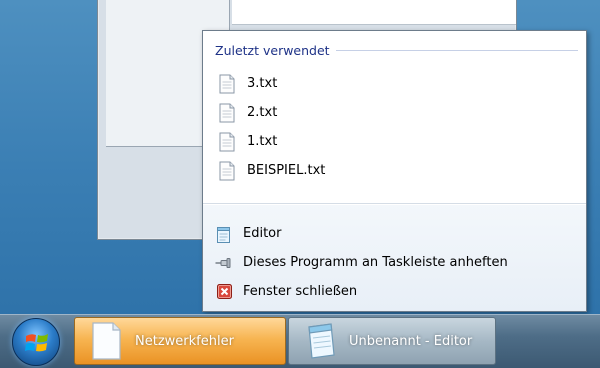 Image resolution: width=600 pixels, height=368 pixels. I want to click on windows-start-orb-icon, so click(36, 342).